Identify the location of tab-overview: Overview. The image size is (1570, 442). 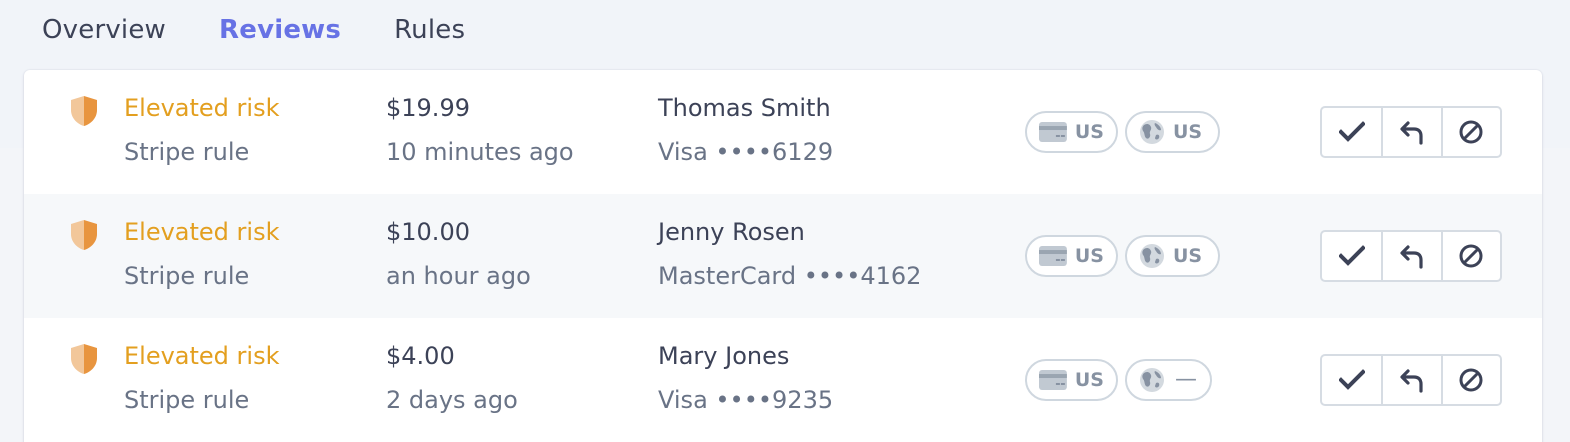
(104, 32).